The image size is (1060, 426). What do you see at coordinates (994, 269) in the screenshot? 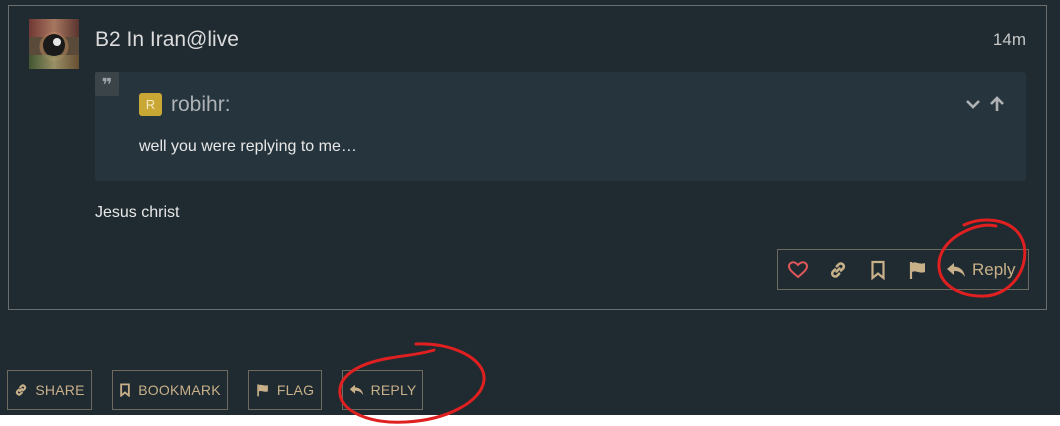
I see `reply-label: Reply` at bounding box center [994, 269].